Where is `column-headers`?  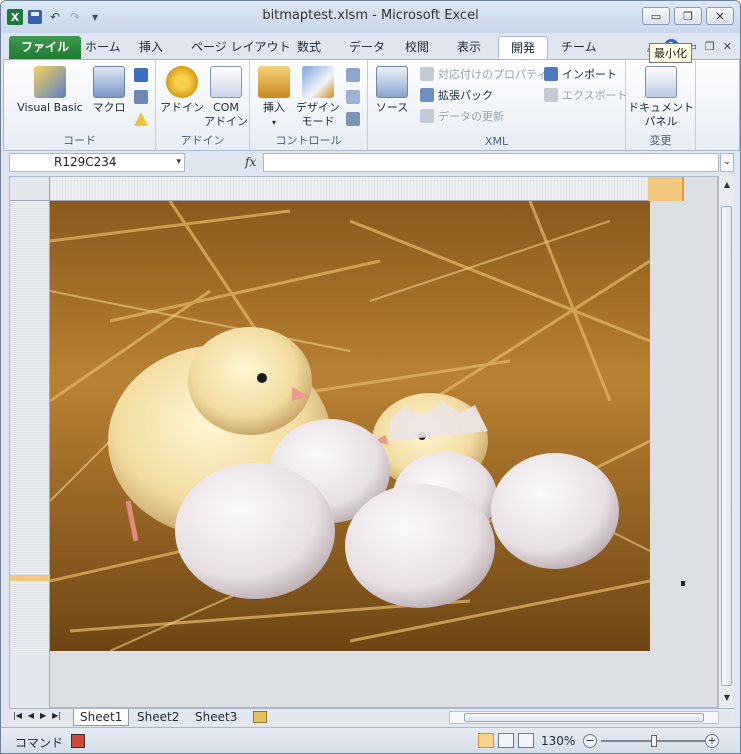
column-headers is located at coordinates (349, 189).